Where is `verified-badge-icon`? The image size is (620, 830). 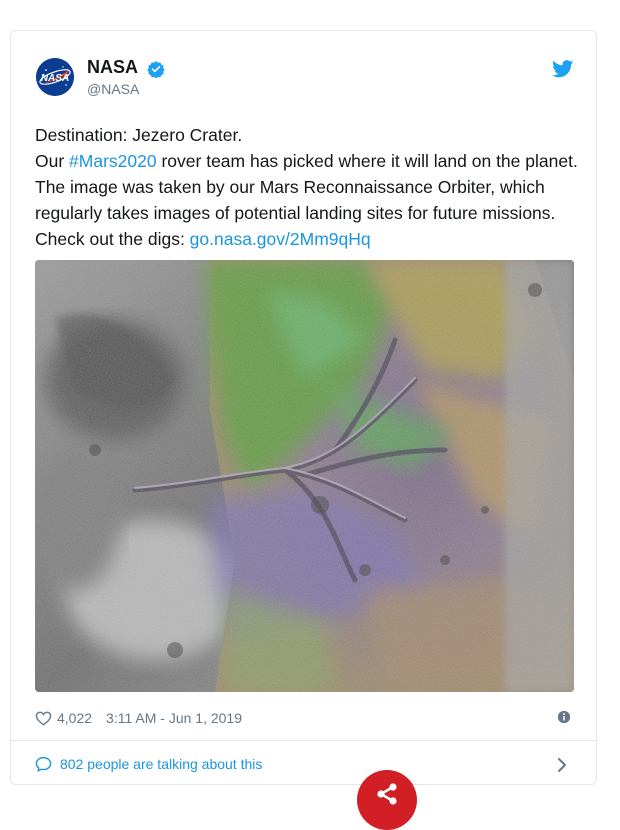
verified-badge-icon is located at coordinates (156, 69).